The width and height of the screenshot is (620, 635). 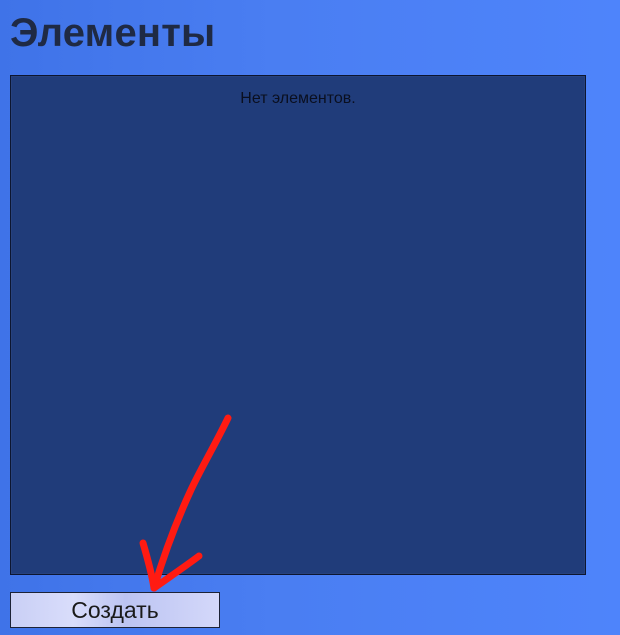 I want to click on create-button: Создать, so click(x=115, y=610).